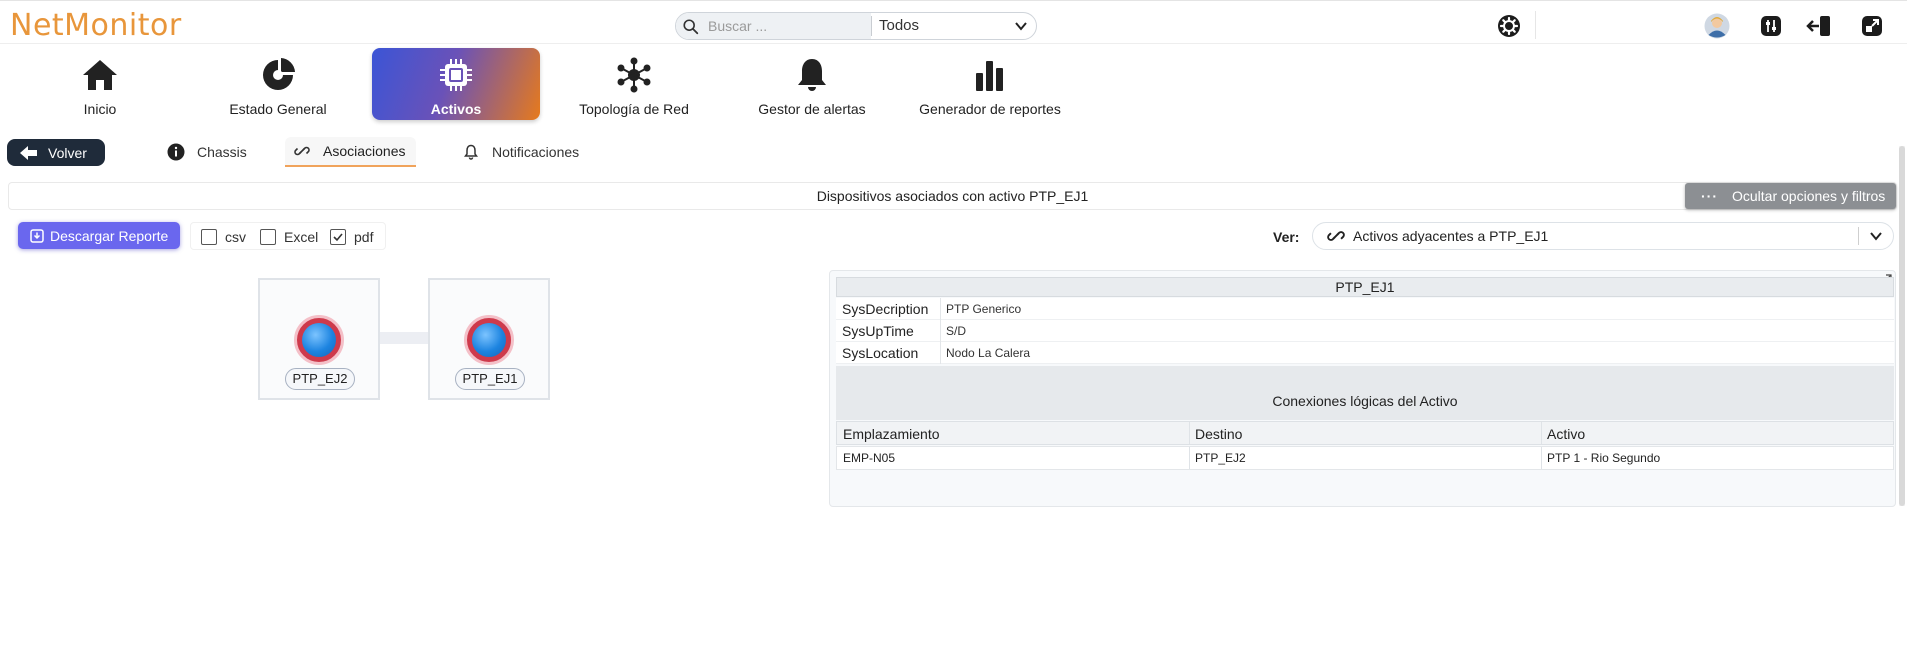 The width and height of the screenshot is (1907, 648). What do you see at coordinates (1603, 236) in the screenshot?
I see `view-select: Activos adyacentes a PTP_EJ1` at bounding box center [1603, 236].